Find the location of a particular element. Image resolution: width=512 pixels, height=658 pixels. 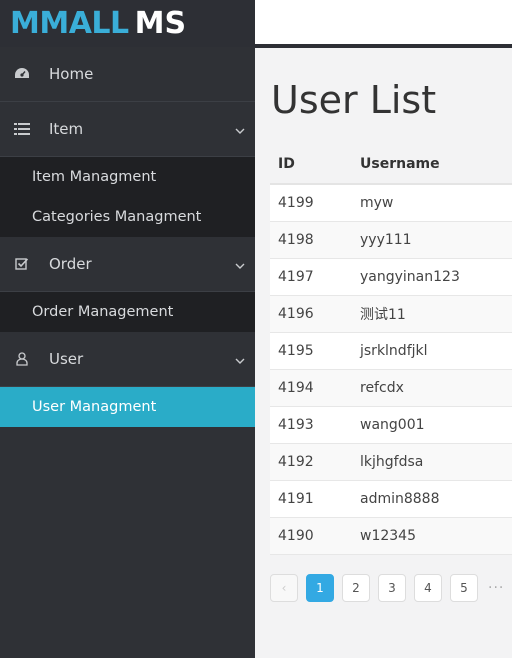

dashboard-icon is located at coordinates (22, 74).